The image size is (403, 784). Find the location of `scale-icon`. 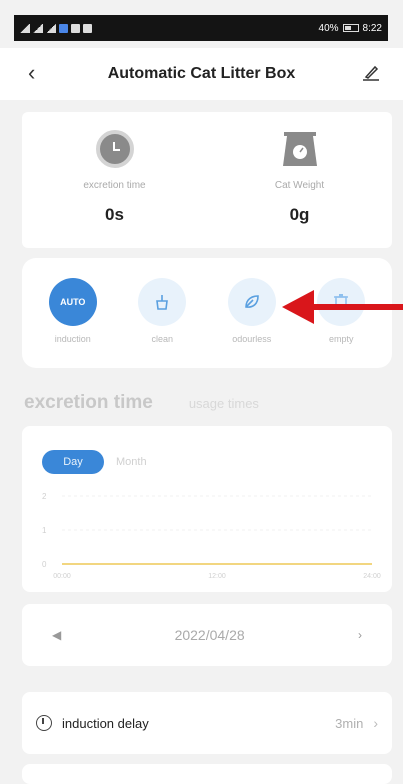

scale-icon is located at coordinates (299, 149).